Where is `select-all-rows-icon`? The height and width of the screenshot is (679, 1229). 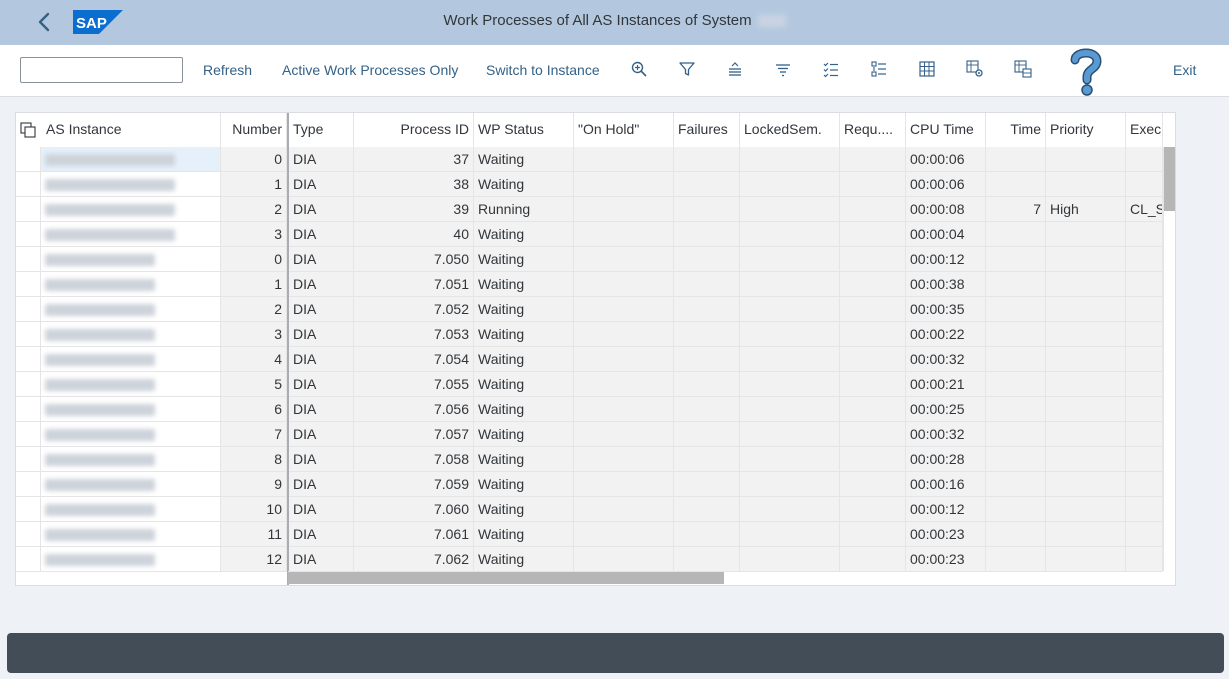 select-all-rows-icon is located at coordinates (28, 130).